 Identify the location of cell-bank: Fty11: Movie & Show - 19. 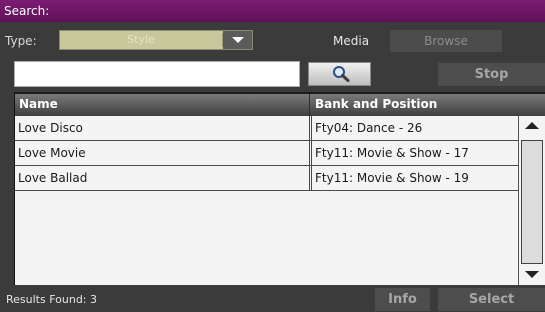
(392, 178).